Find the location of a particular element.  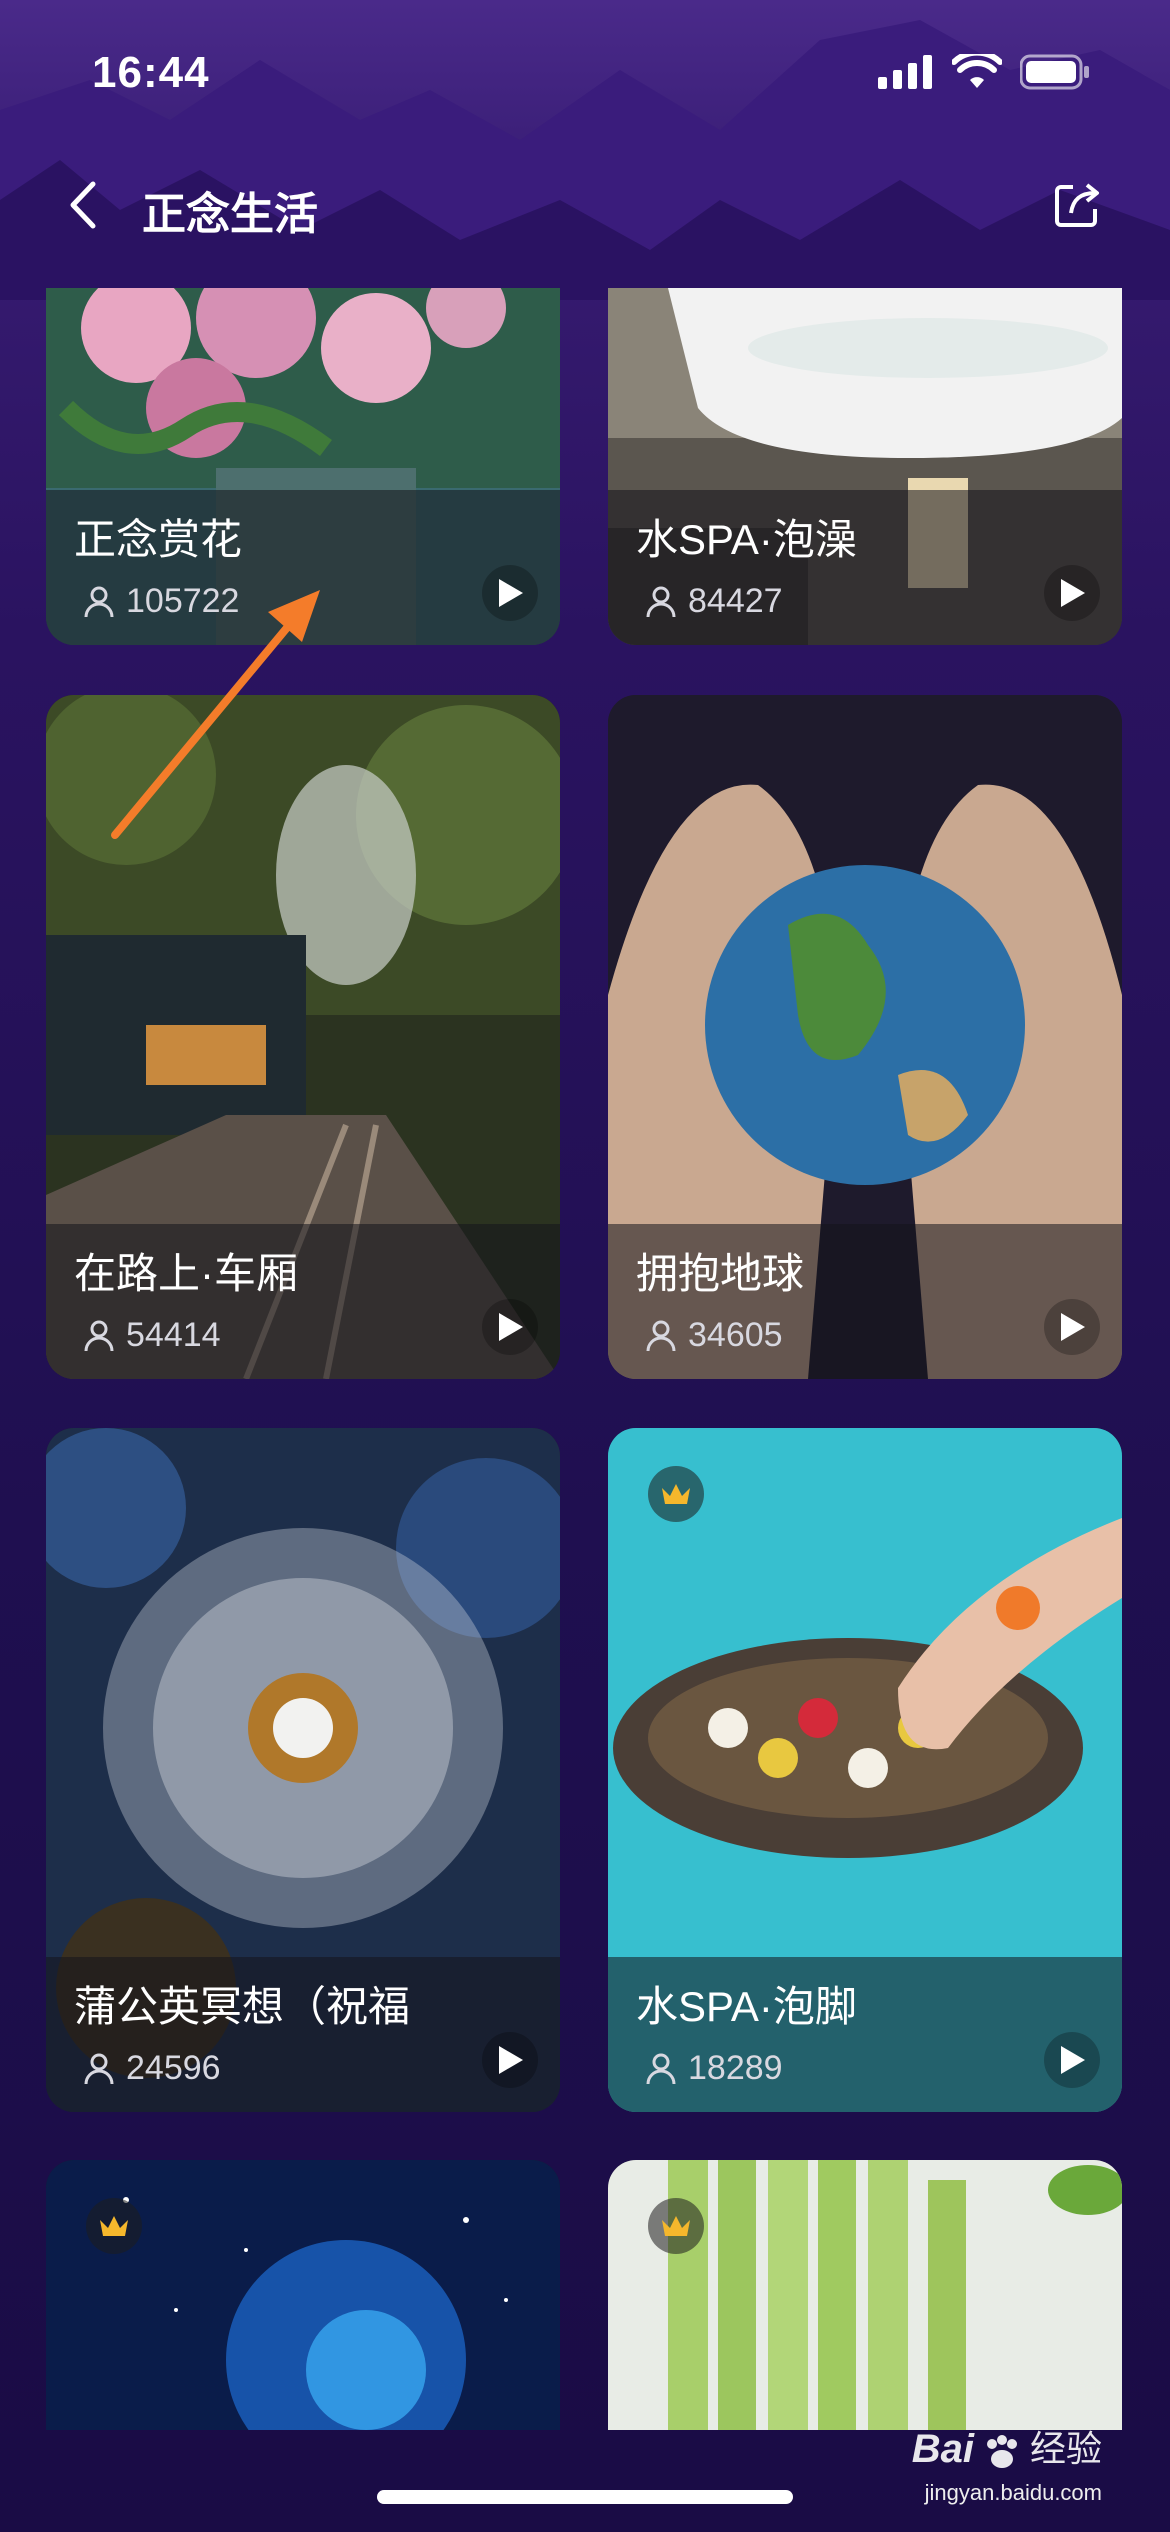

listener-count-value: 84427 is located at coordinates (735, 601).